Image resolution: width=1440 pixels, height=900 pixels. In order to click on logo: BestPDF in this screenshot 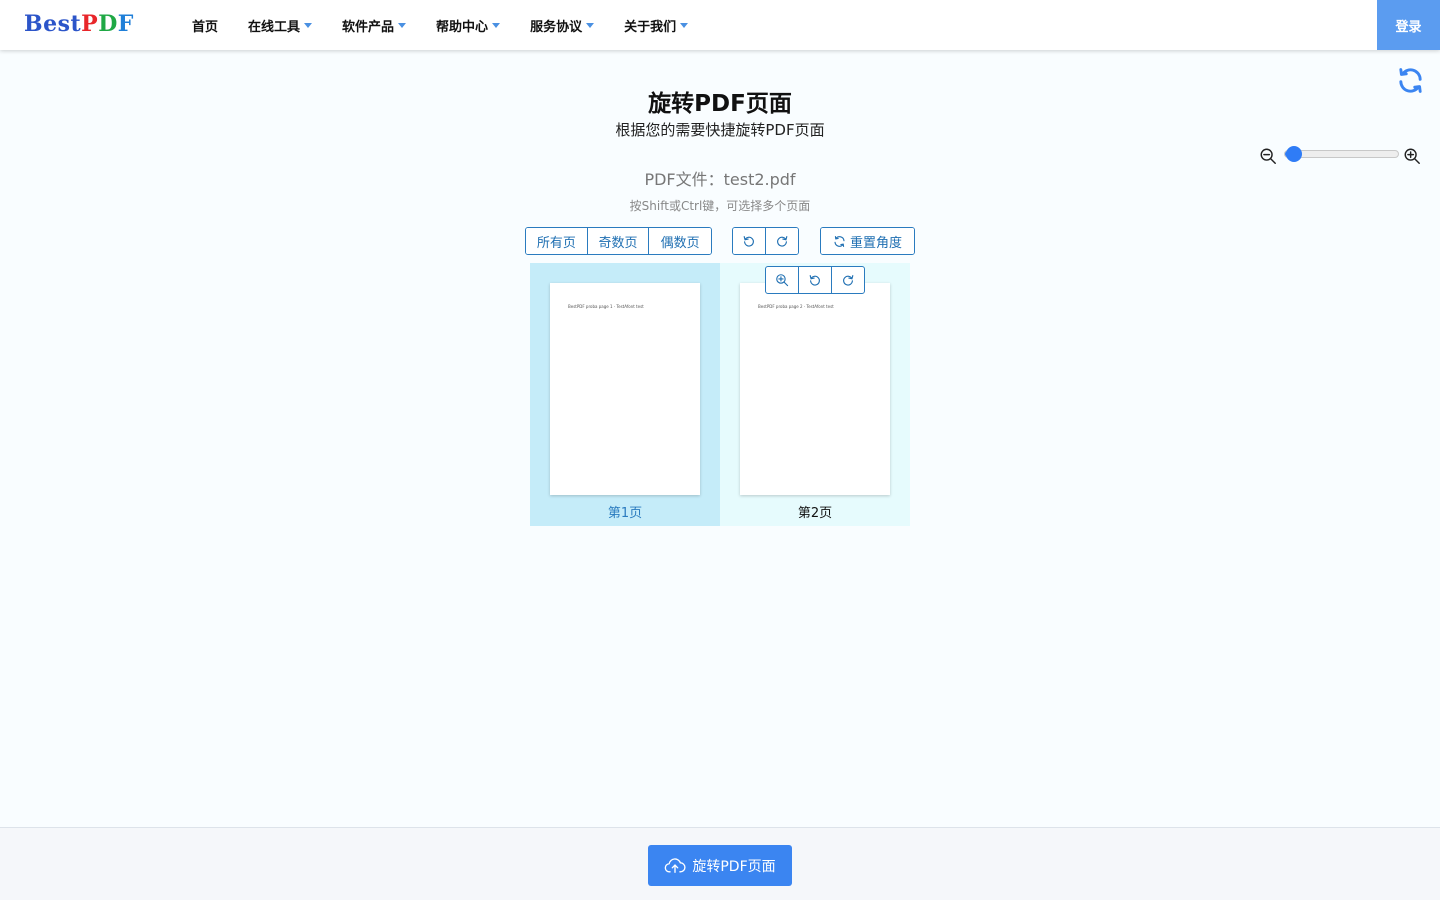, I will do `click(79, 24)`.